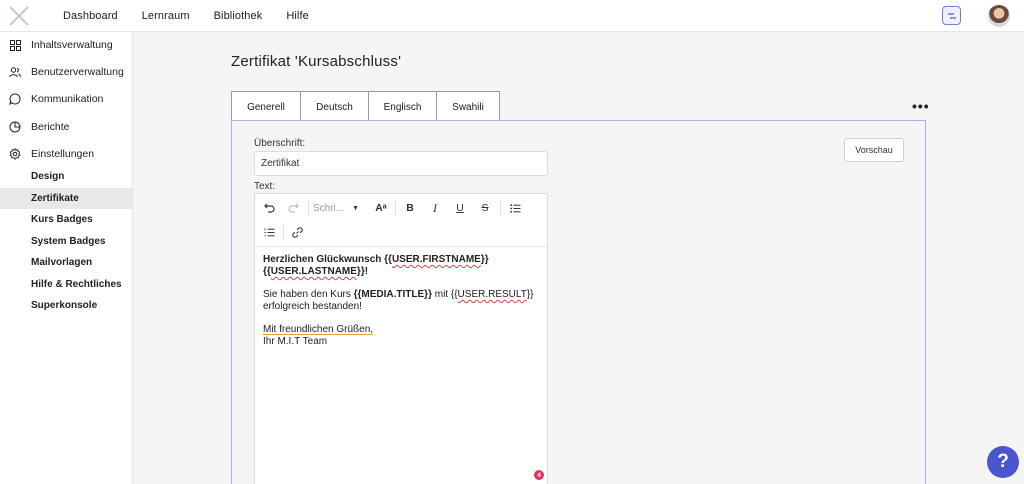 This screenshot has height=484, width=1024. What do you see at coordinates (166, 16) in the screenshot?
I see `nav-lernraum: Lernraum` at bounding box center [166, 16].